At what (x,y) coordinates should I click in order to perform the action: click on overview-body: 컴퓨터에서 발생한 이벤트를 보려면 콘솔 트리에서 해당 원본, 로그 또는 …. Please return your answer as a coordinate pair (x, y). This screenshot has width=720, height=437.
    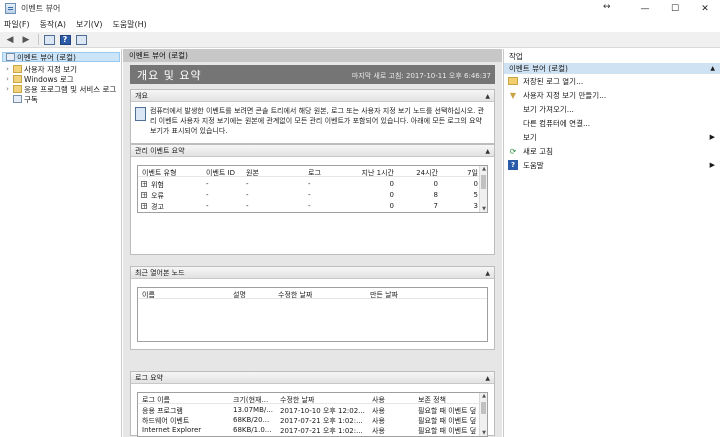
    Looking at the image, I should click on (312, 121).